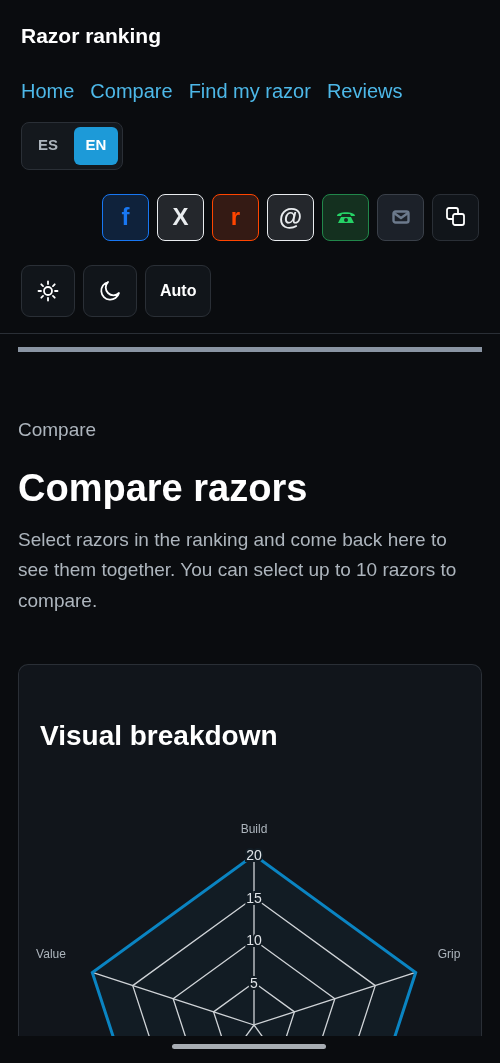  Describe the element at coordinates (238, 570) in the screenshot. I see `intro-paragraph: Select razors in the ranking and come back here to see them together. You can select up to 10 razors to compare.` at that location.